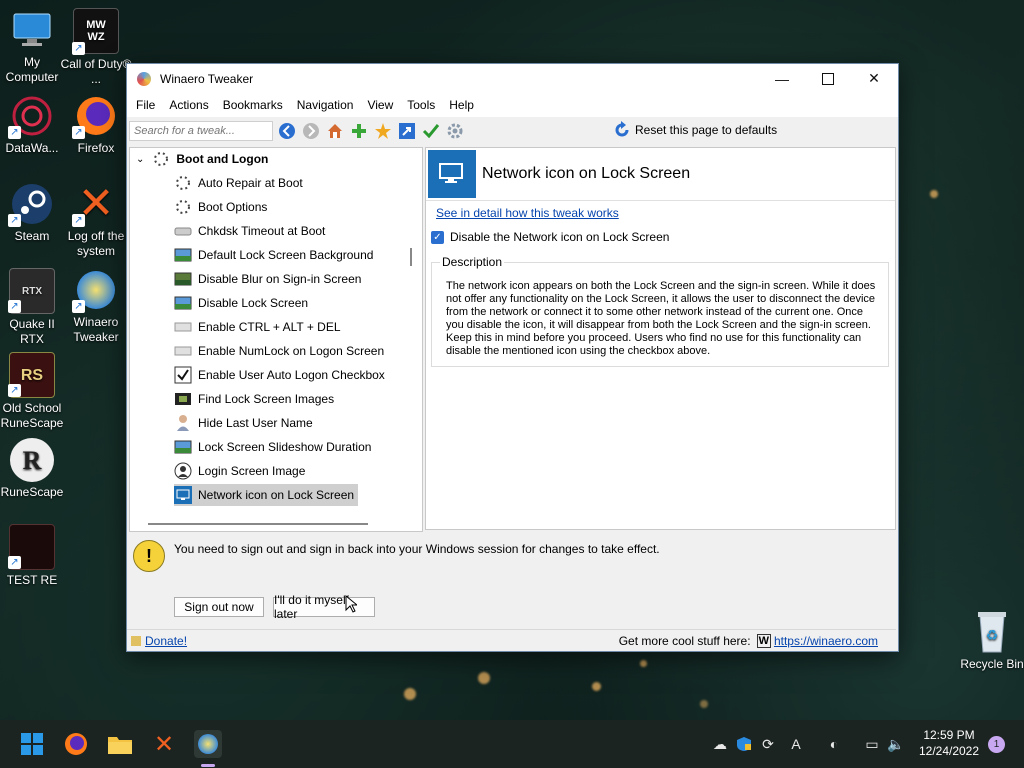 Image resolution: width=1024 pixels, height=768 pixels. What do you see at coordinates (34, 556) in the screenshot?
I see `desktop-icon-test-re: ↗ TEST RE` at bounding box center [34, 556].